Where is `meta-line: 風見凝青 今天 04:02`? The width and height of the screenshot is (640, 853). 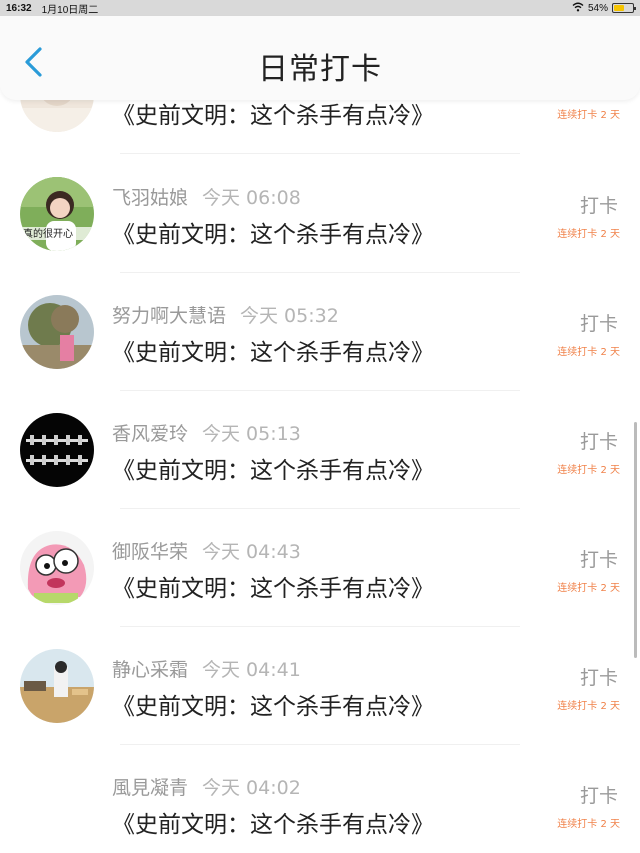
meta-line: 風見凝青 今天 04:02 is located at coordinates (206, 786).